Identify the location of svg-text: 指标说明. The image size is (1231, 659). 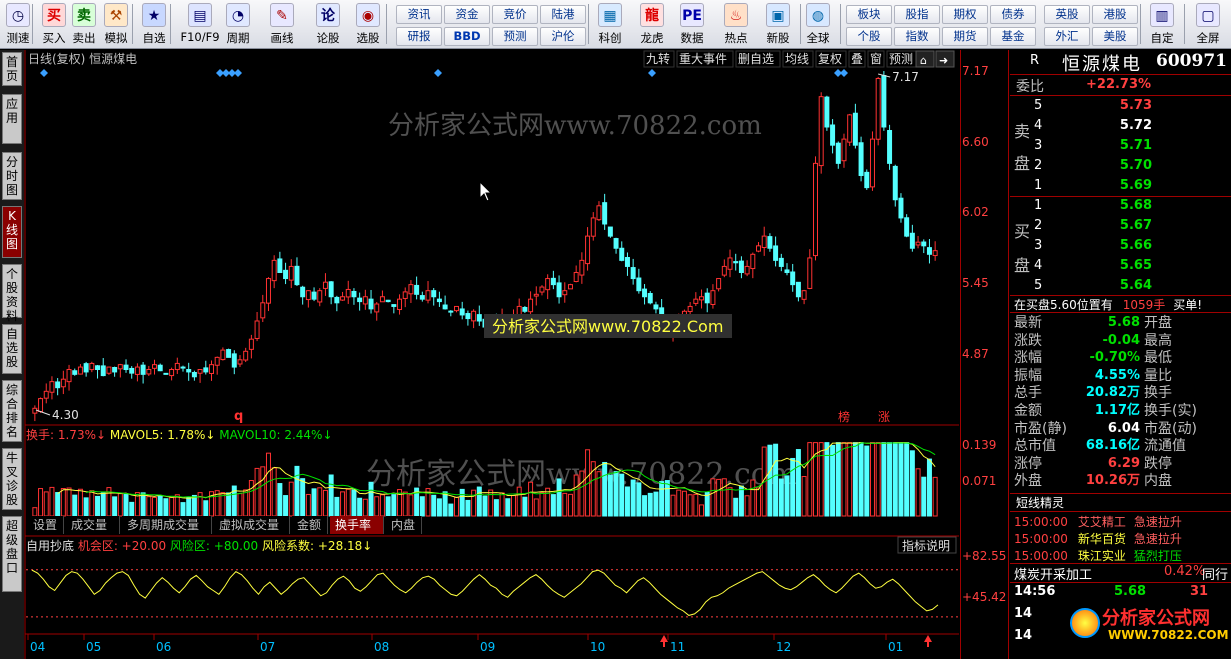
(926, 545).